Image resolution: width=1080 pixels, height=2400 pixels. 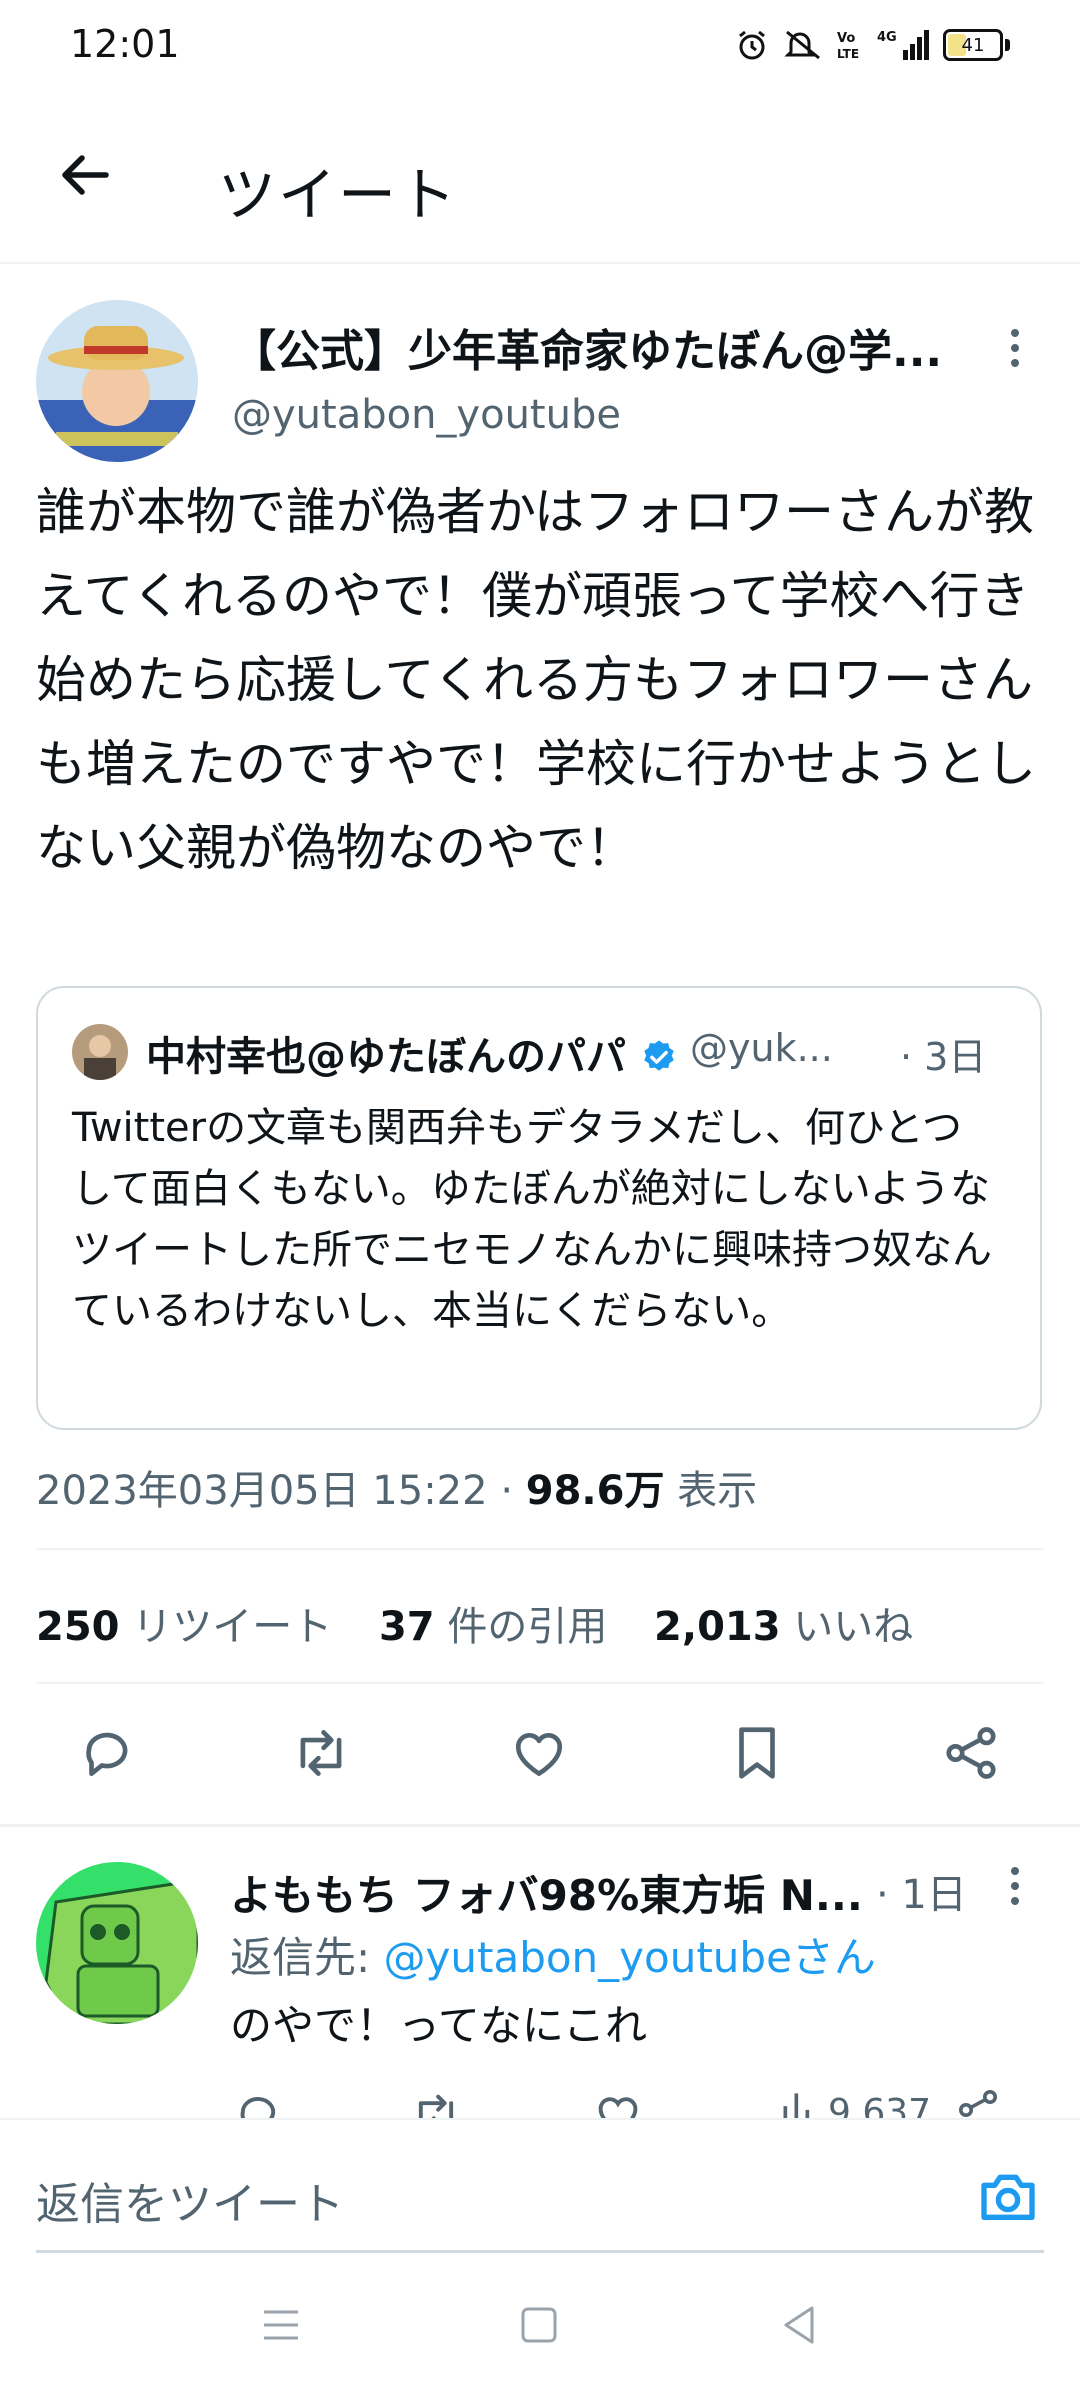 What do you see at coordinates (717, 1627) in the screenshot?
I see `like-count: 2,013` at bounding box center [717, 1627].